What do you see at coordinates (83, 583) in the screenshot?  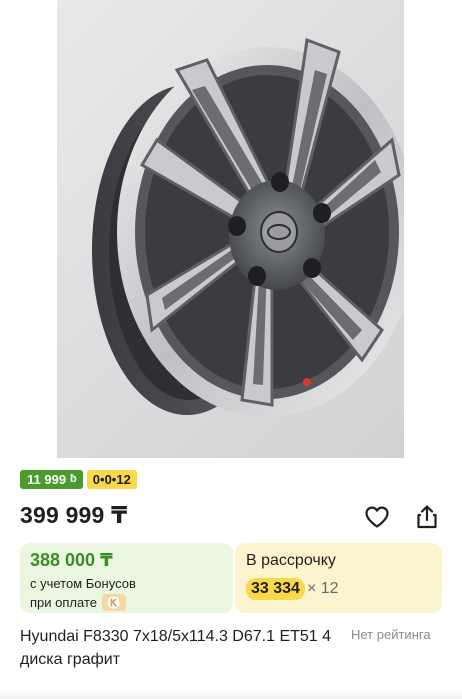 I see `bonus-note: с учетом Бонусов` at bounding box center [83, 583].